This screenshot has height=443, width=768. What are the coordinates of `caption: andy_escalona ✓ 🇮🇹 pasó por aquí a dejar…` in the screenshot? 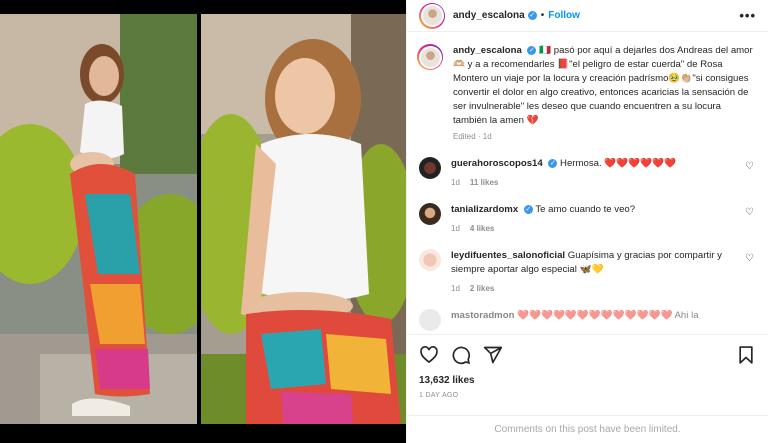 It's located at (603, 86).